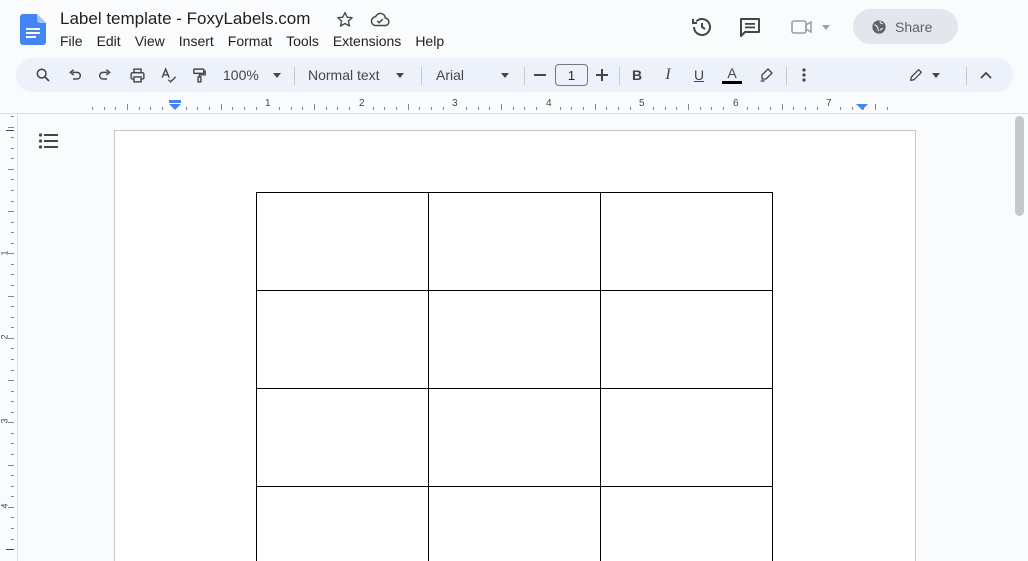 The width and height of the screenshot is (1028, 561). What do you see at coordinates (345, 20) in the screenshot?
I see `star-icon` at bounding box center [345, 20].